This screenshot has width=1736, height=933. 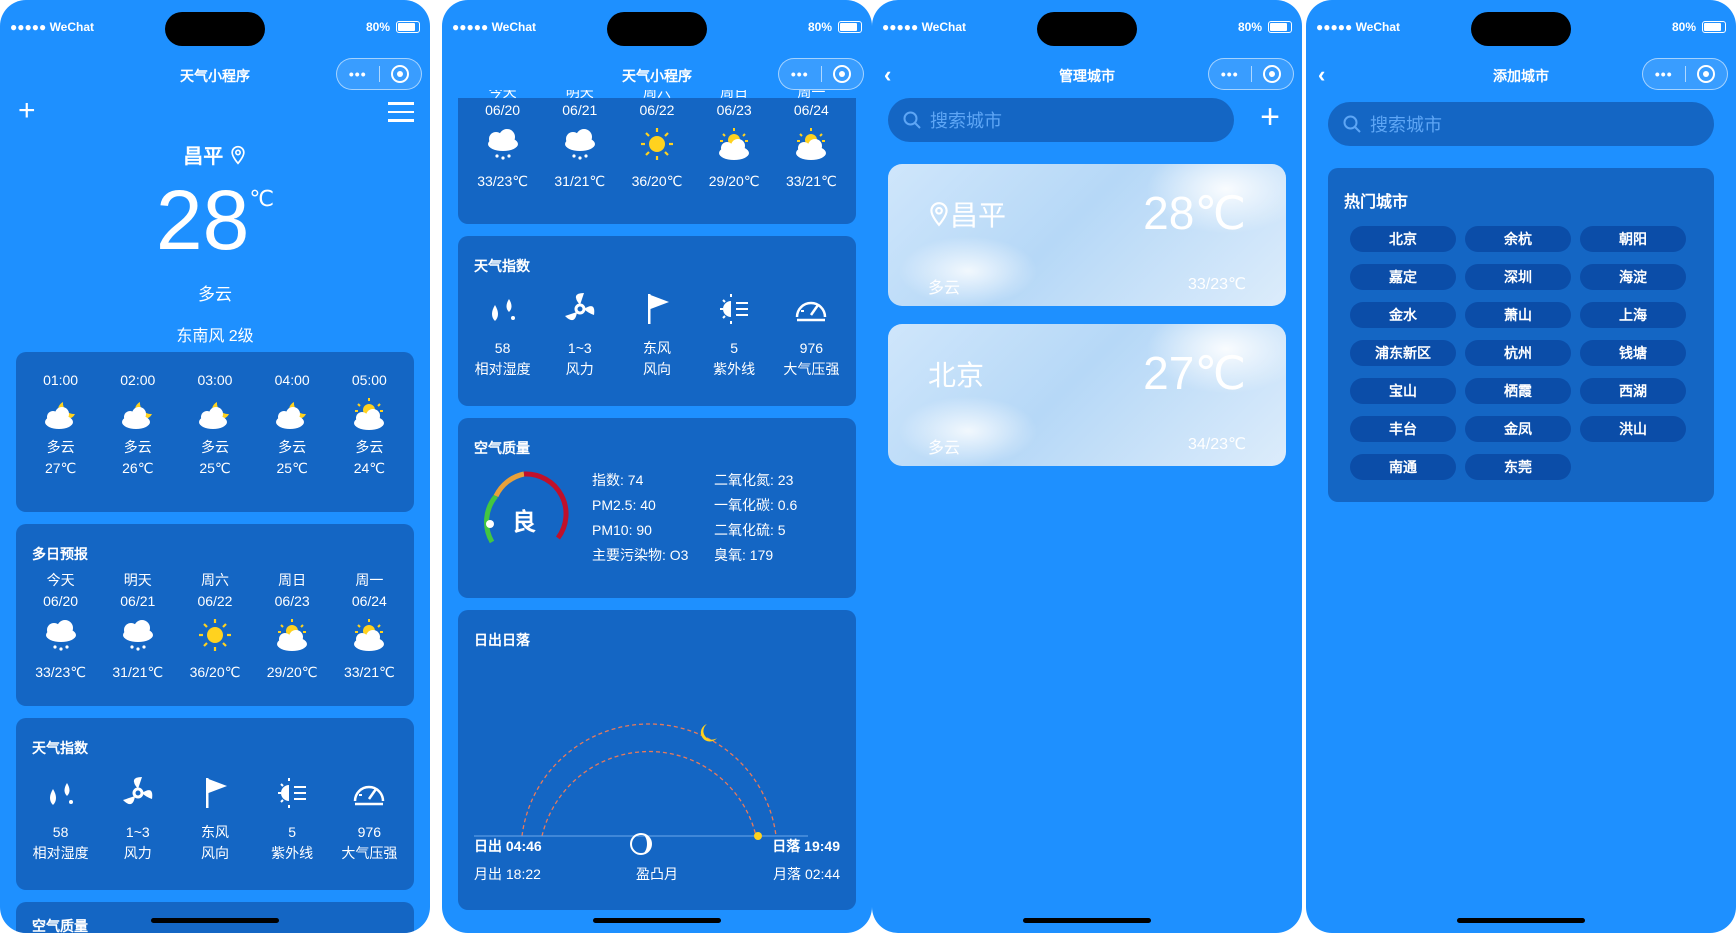 I want to click on city-card: 北京 27℃ 多云 34/23℃, so click(x=1087, y=395).